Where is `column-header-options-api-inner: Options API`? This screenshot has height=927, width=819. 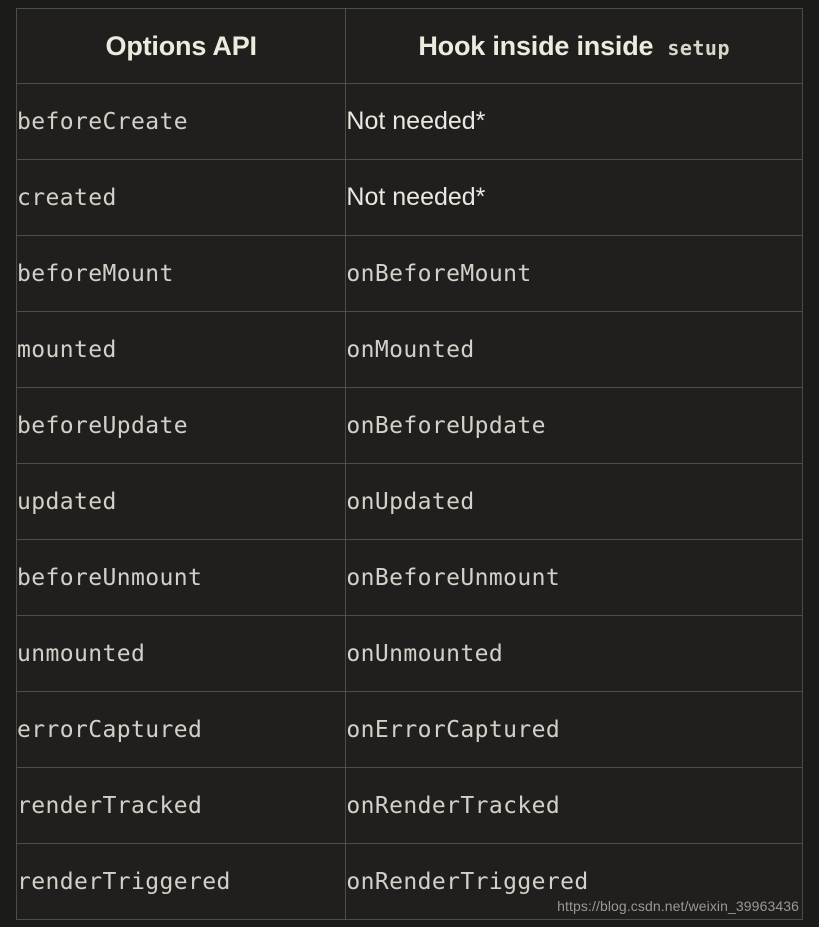
column-header-options-api-inner: Options API is located at coordinates (181, 46).